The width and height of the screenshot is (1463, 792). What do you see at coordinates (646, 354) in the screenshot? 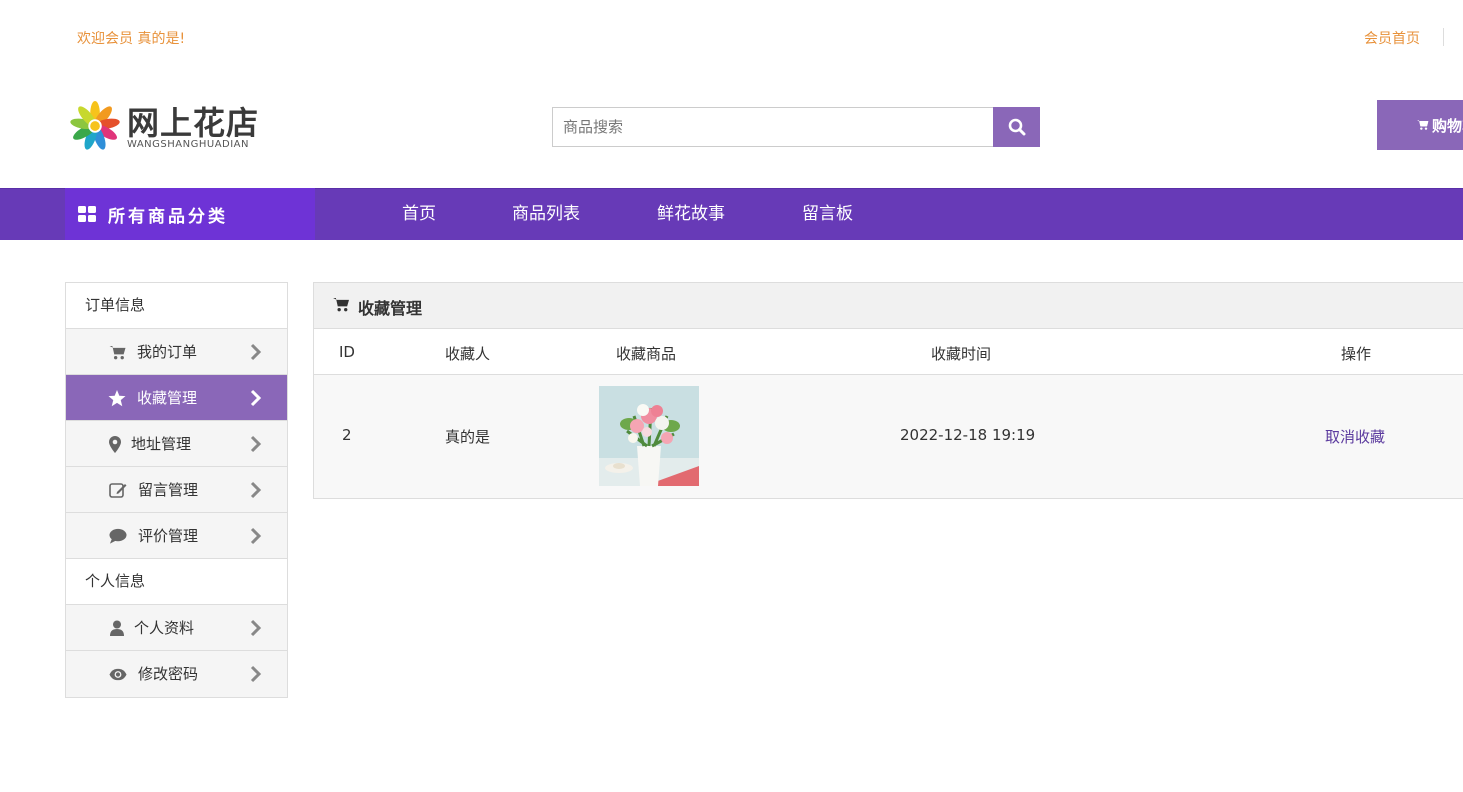
I see `column-header-product: 收藏商品` at bounding box center [646, 354].